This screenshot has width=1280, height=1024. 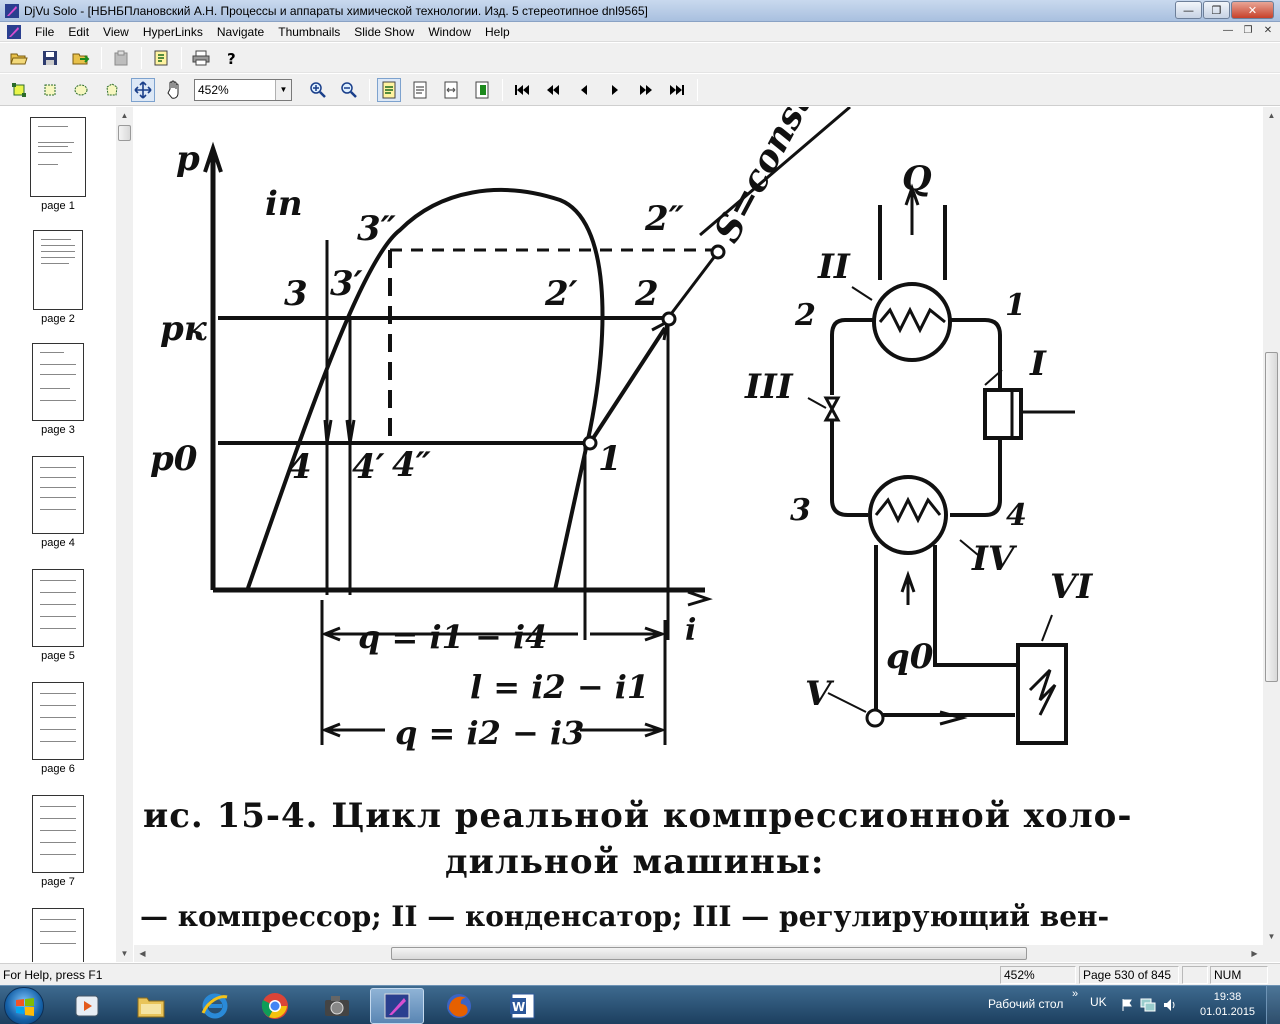 What do you see at coordinates (78, 32) in the screenshot?
I see `menu-edit: Edit` at bounding box center [78, 32].